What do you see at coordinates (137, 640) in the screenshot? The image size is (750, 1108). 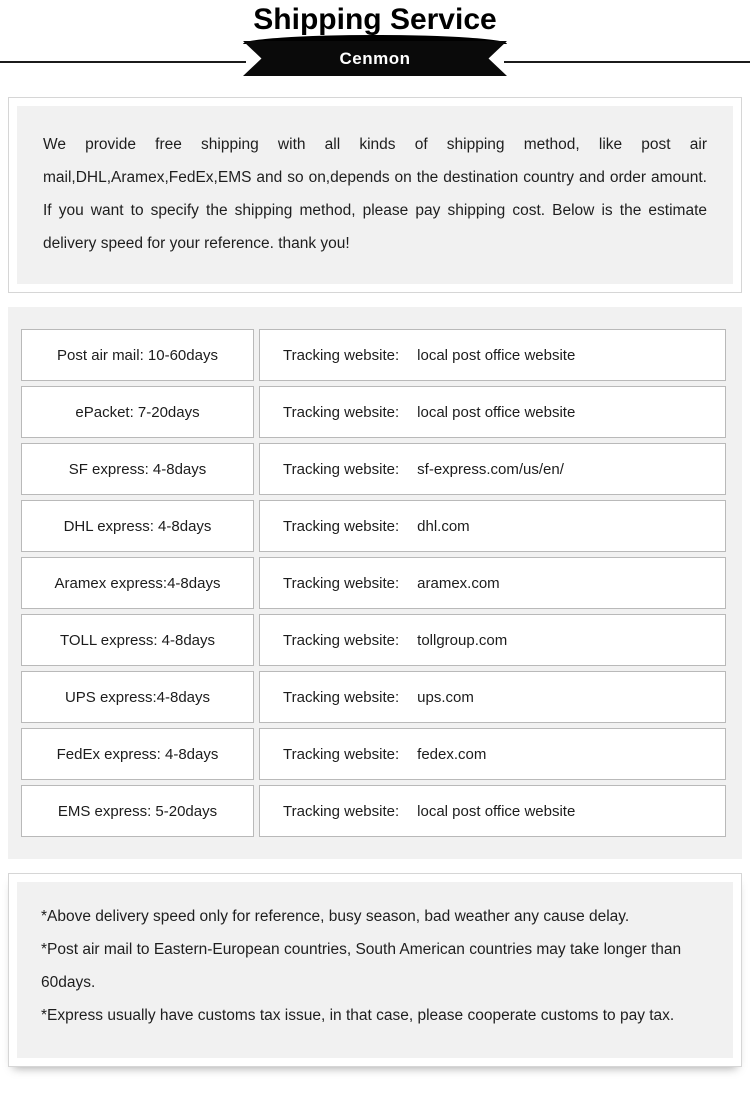 I see `shipping-method-cell: TOLL express: 4-8days` at bounding box center [137, 640].